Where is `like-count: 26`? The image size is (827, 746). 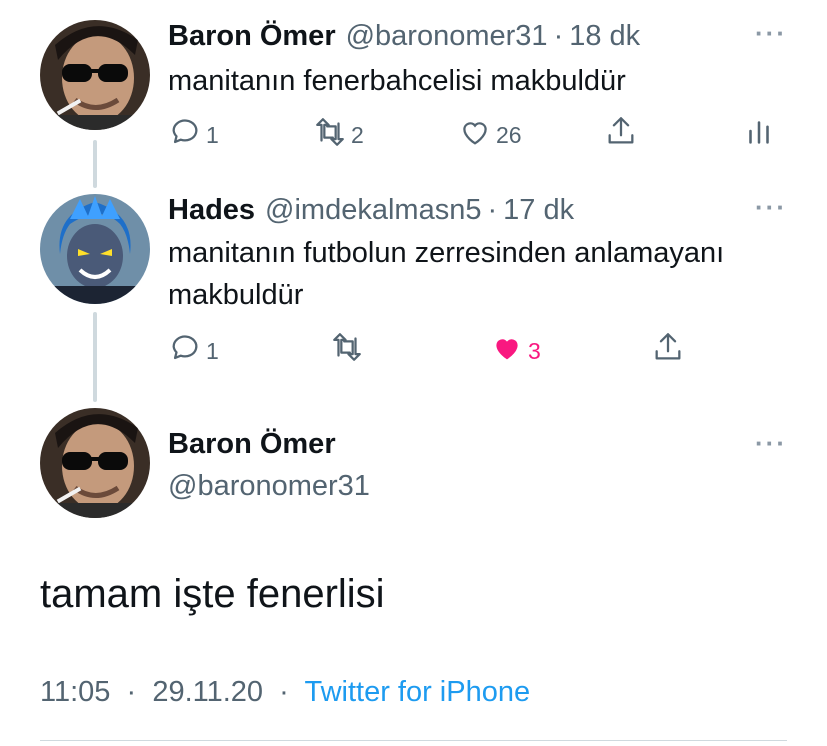 like-count: 26 is located at coordinates (509, 135).